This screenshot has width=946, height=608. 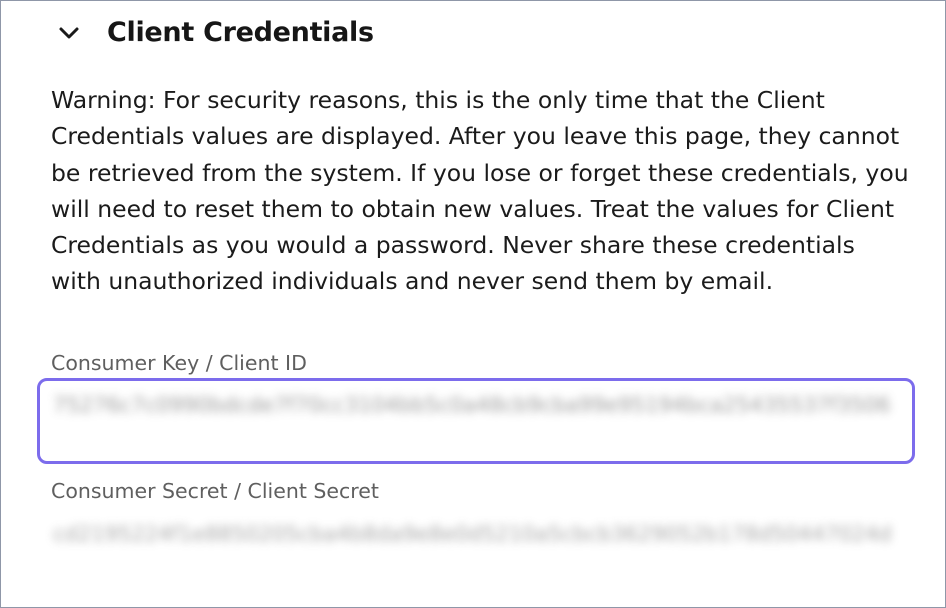 I want to click on section-header: Client Credentials, so click(x=215, y=32).